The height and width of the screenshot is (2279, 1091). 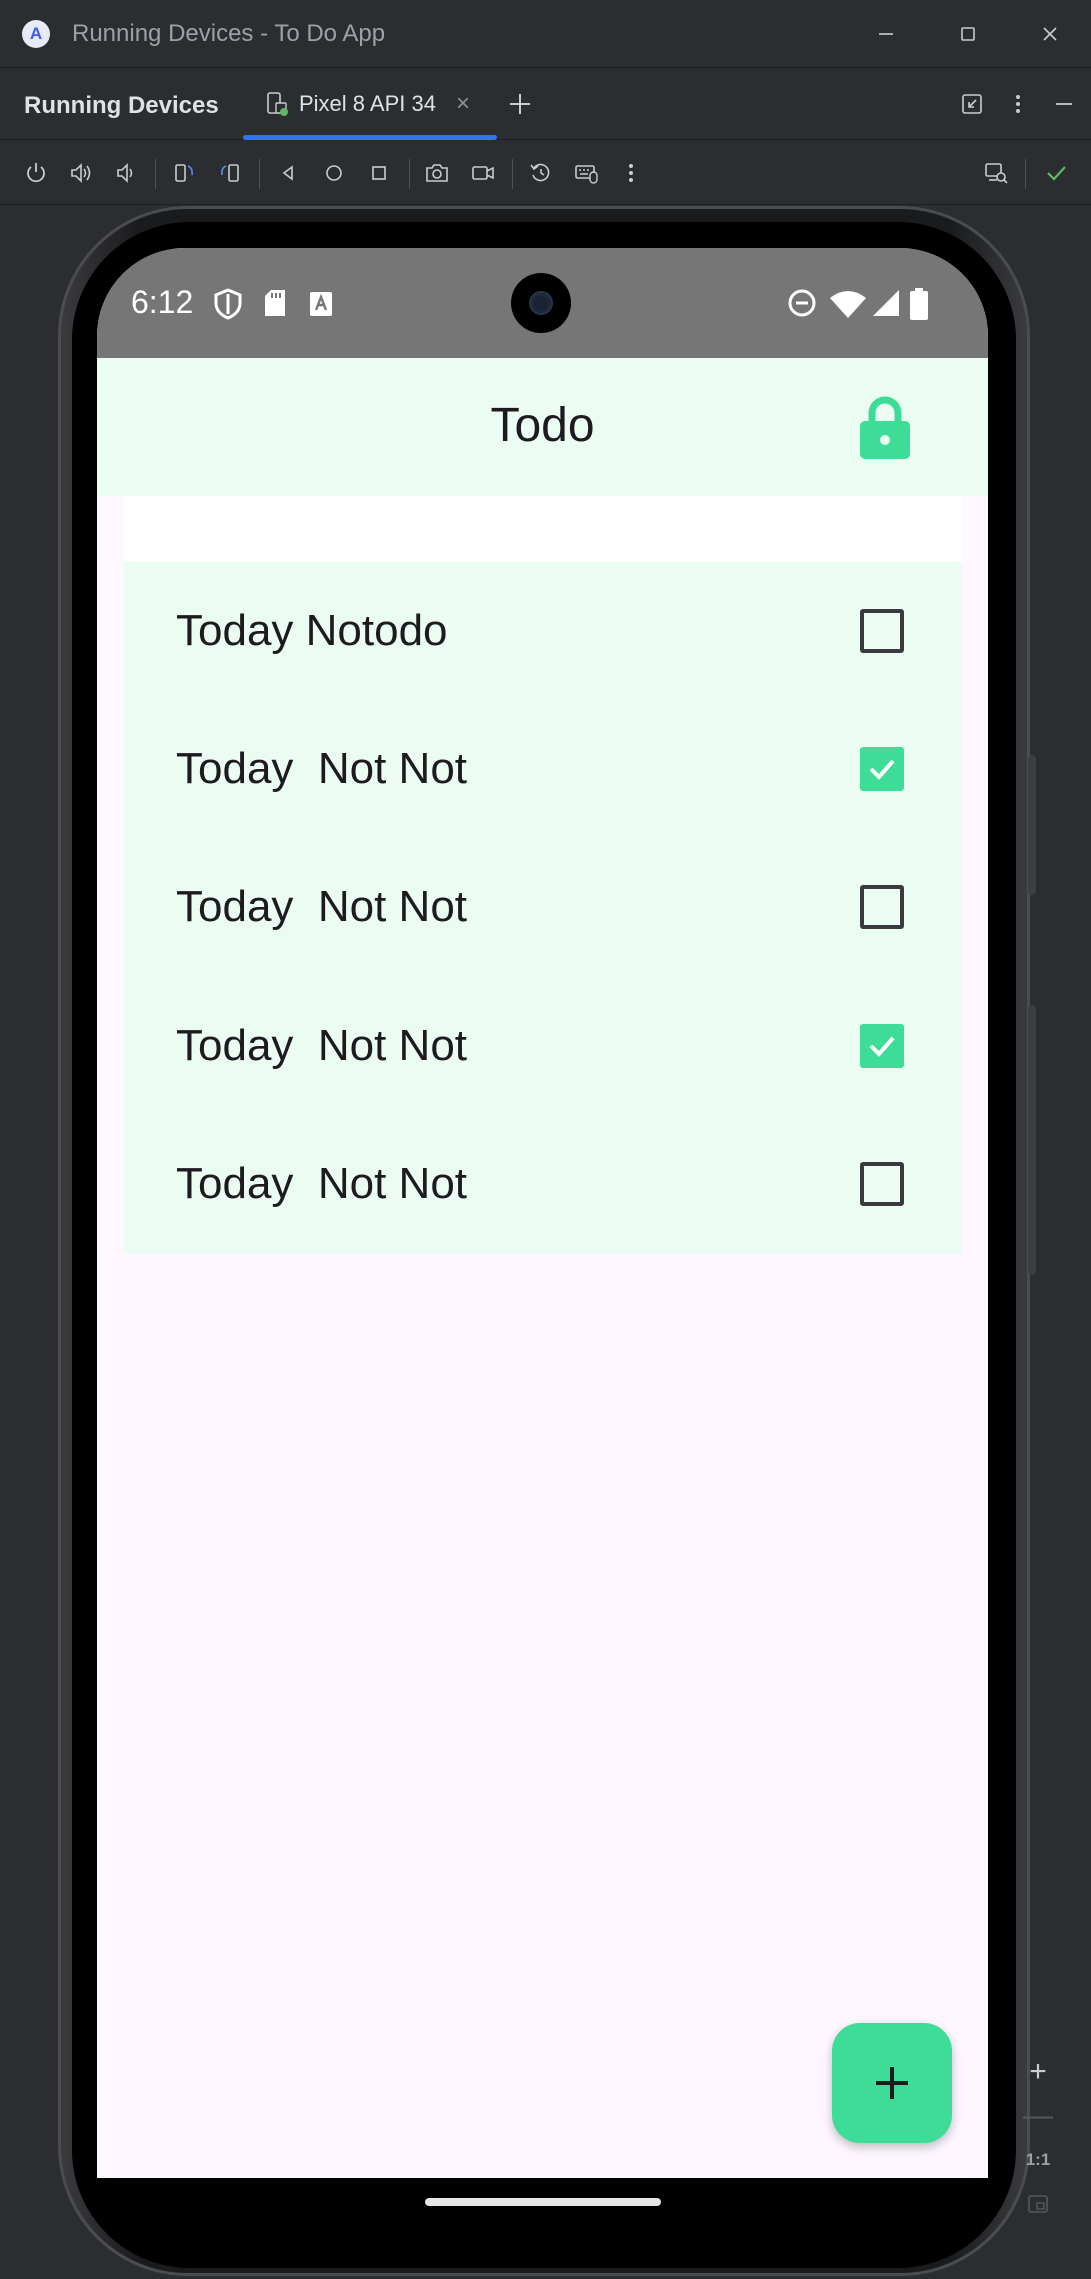 What do you see at coordinates (275, 303) in the screenshot?
I see `sd-card-icon` at bounding box center [275, 303].